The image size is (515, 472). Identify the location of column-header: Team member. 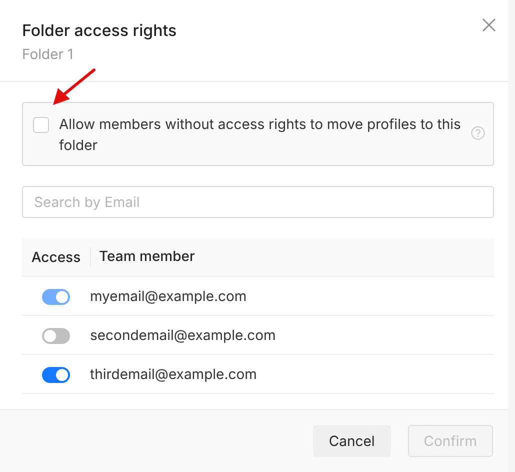
(147, 256).